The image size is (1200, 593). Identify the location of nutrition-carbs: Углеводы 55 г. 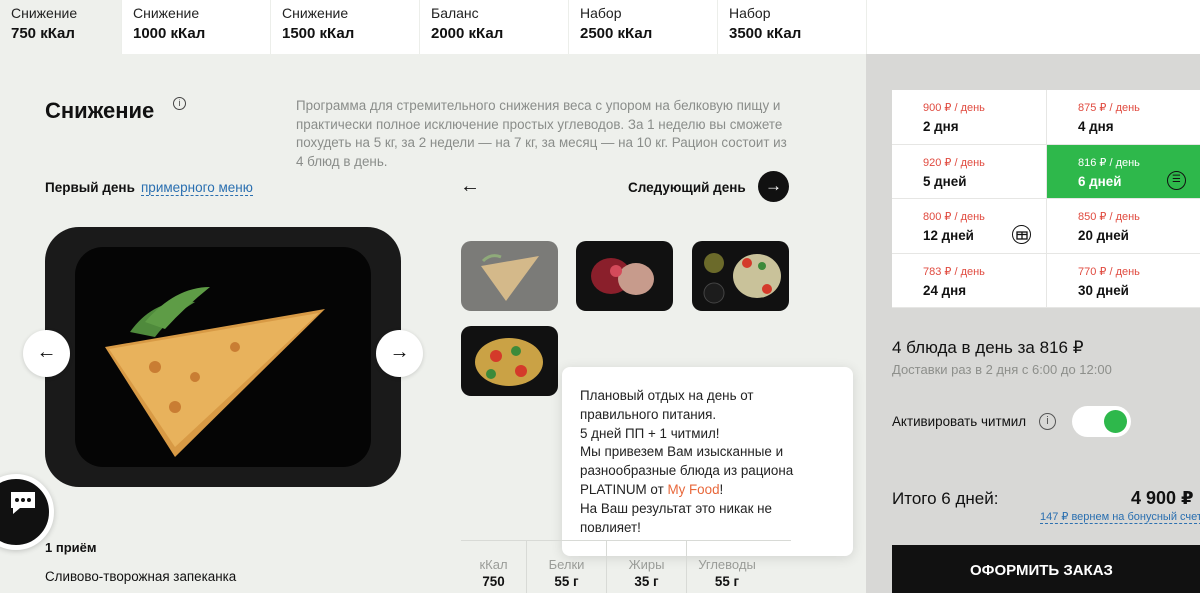
(727, 567).